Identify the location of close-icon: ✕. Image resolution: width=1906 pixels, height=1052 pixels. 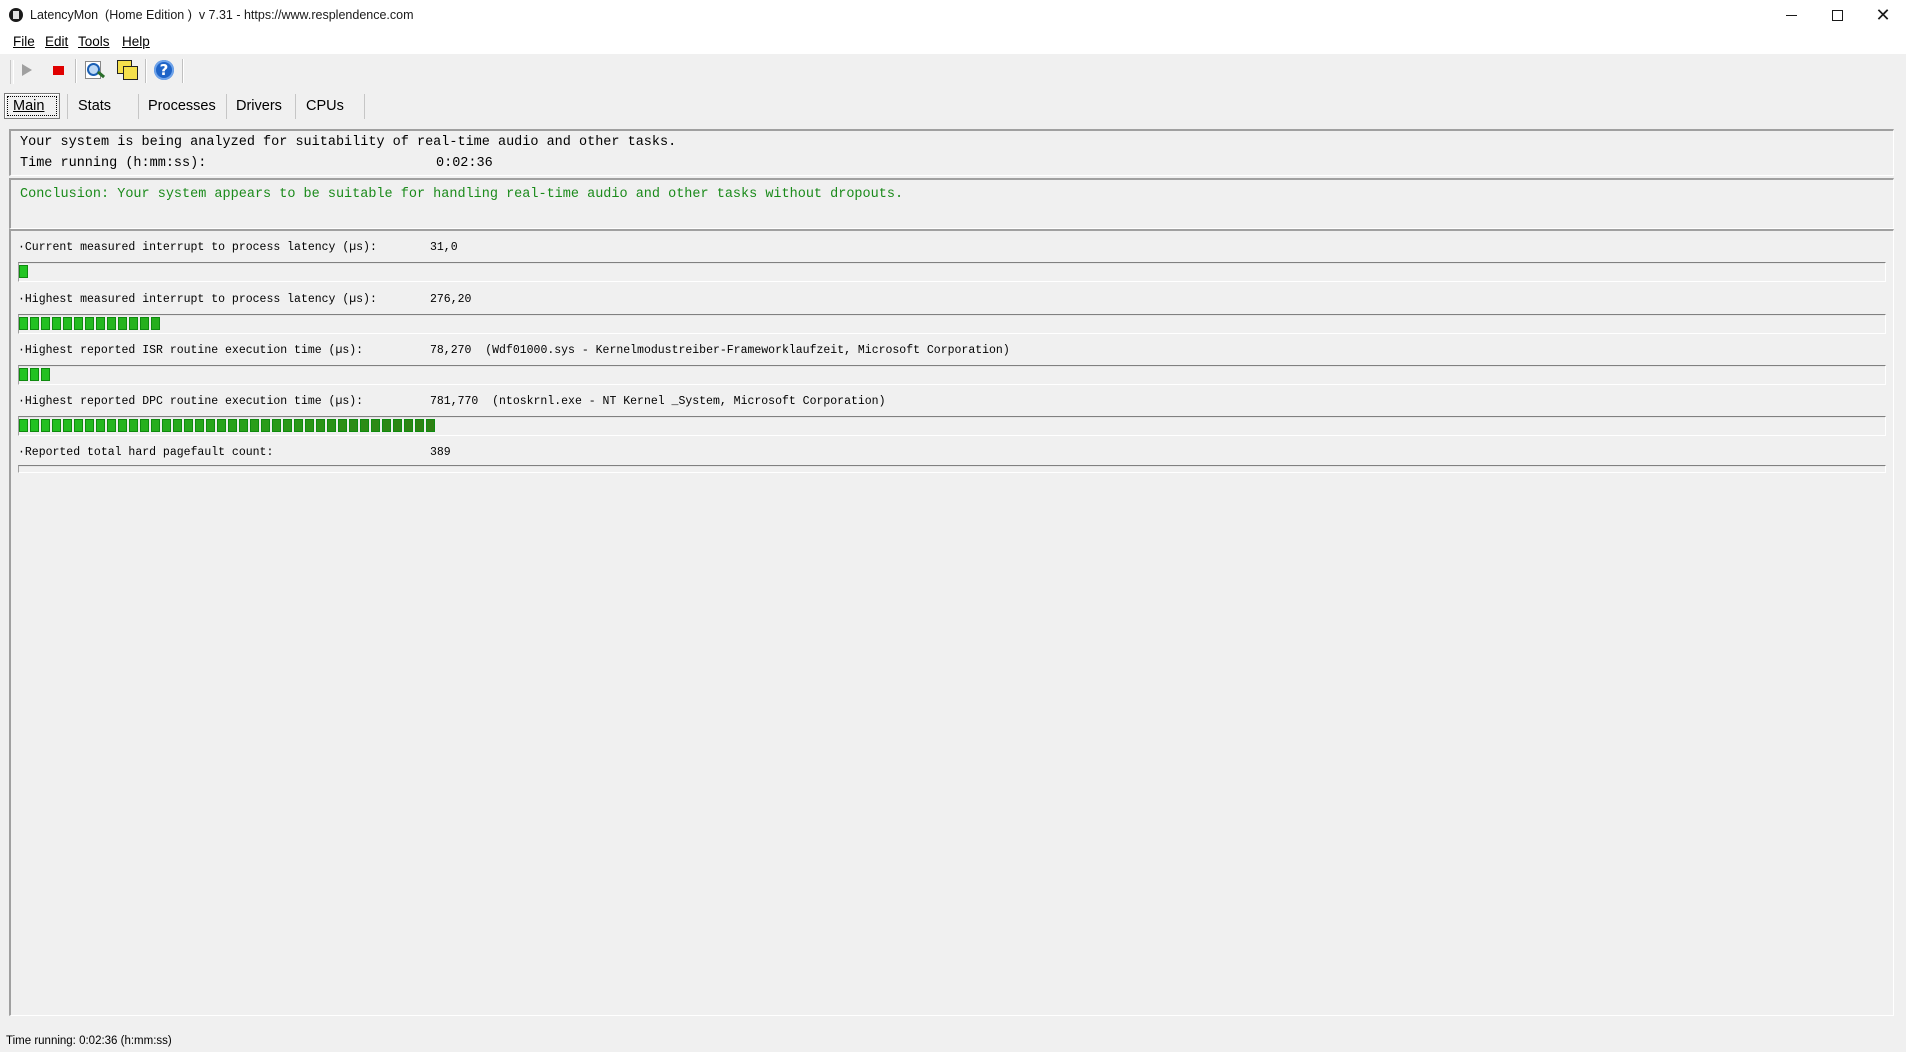
(1883, 14).